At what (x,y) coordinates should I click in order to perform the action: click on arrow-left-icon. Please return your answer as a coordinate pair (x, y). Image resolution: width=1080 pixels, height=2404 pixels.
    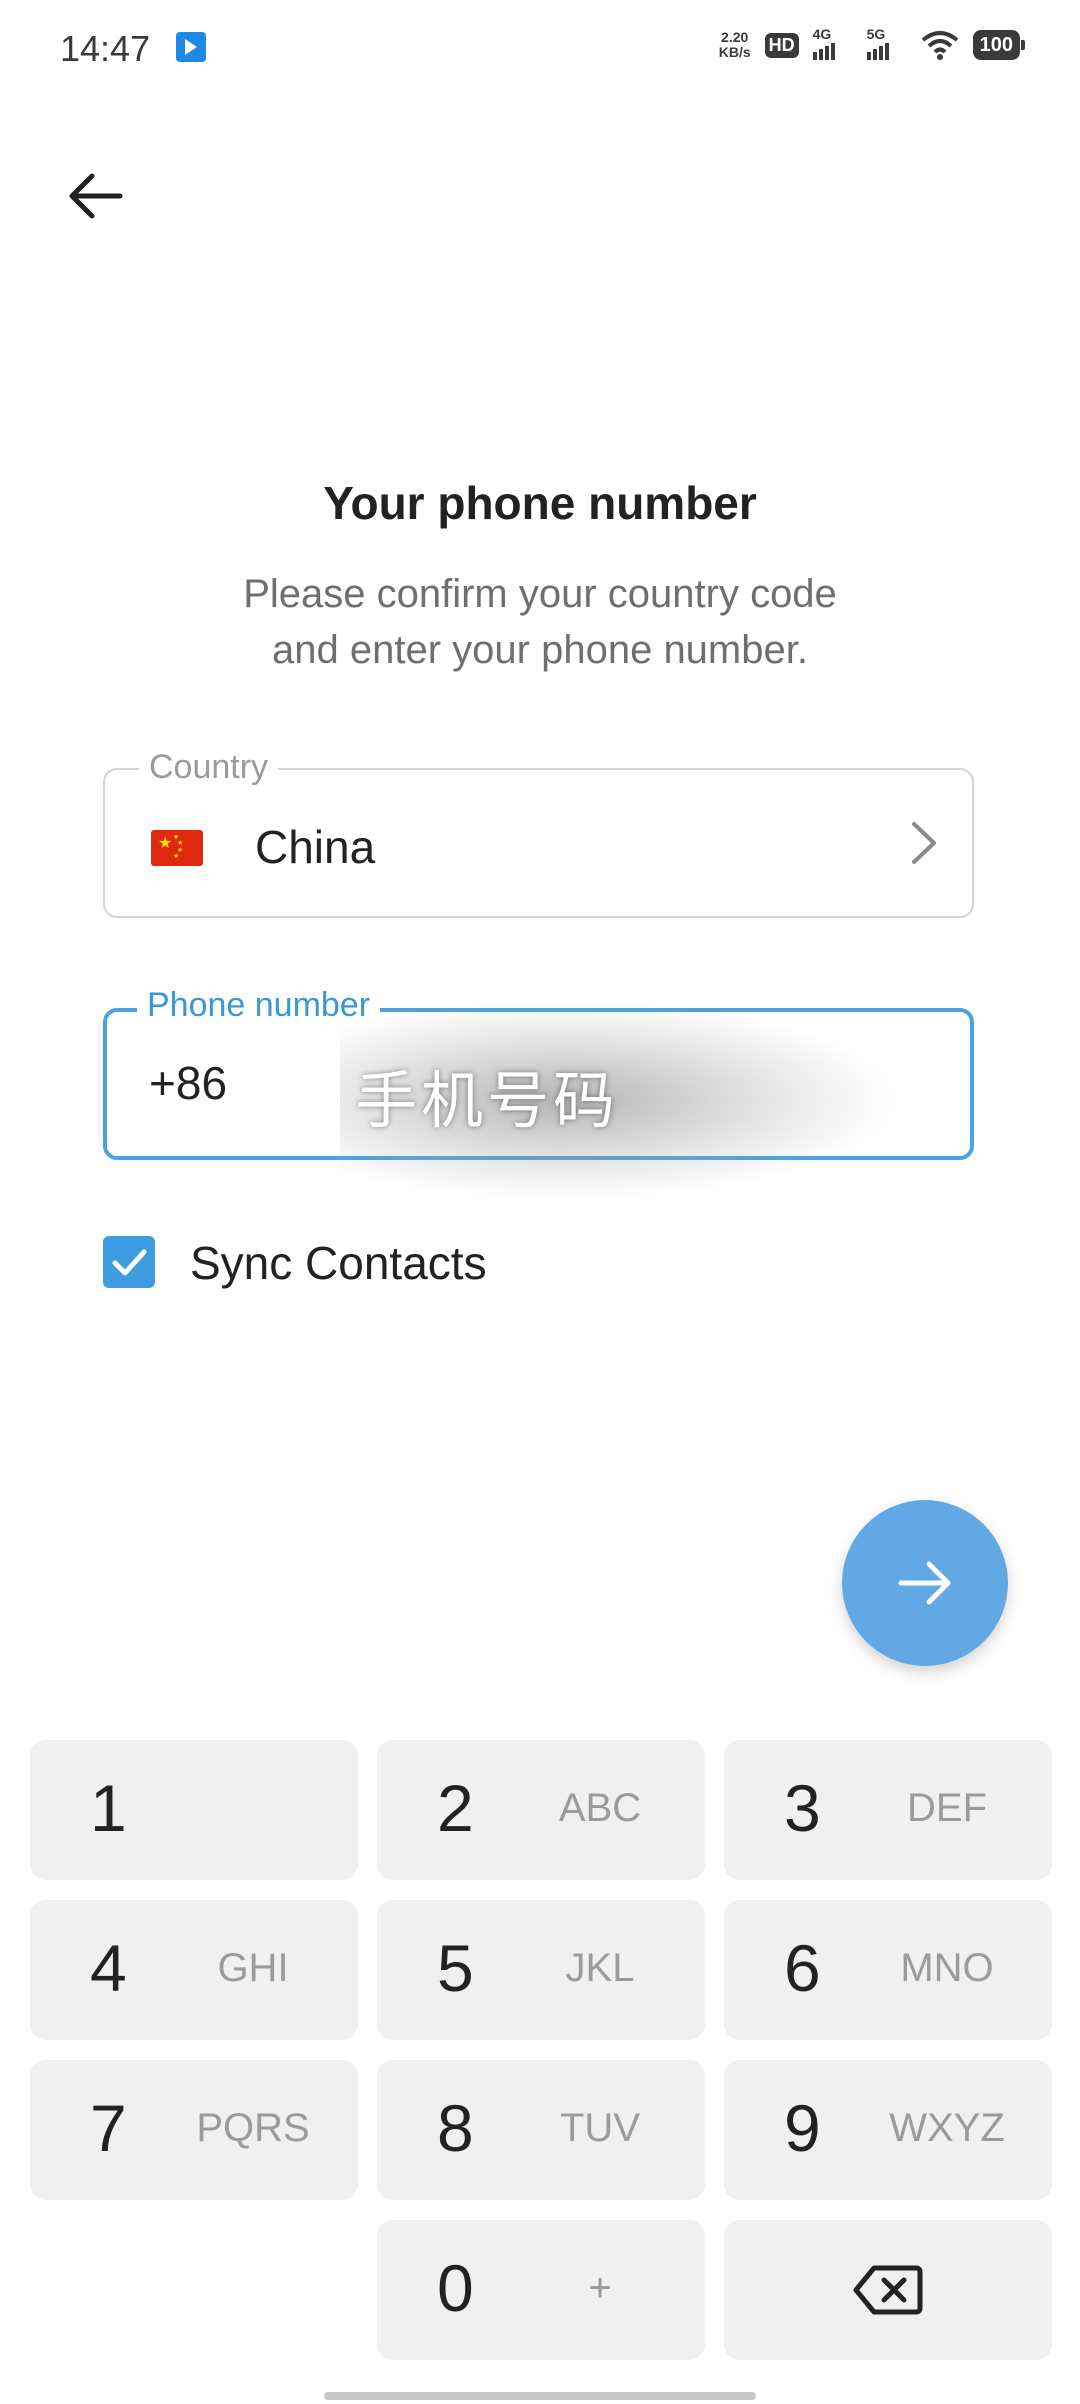
    Looking at the image, I should click on (96, 196).